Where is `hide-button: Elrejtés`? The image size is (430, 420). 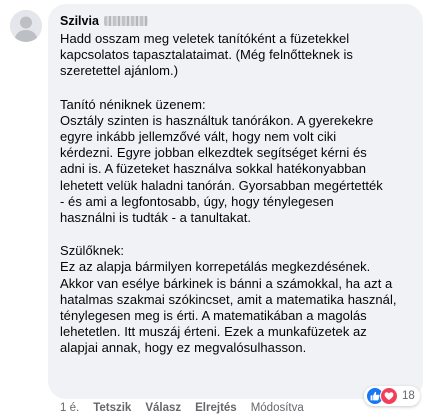
hide-button: Elrejtés is located at coordinates (216, 408).